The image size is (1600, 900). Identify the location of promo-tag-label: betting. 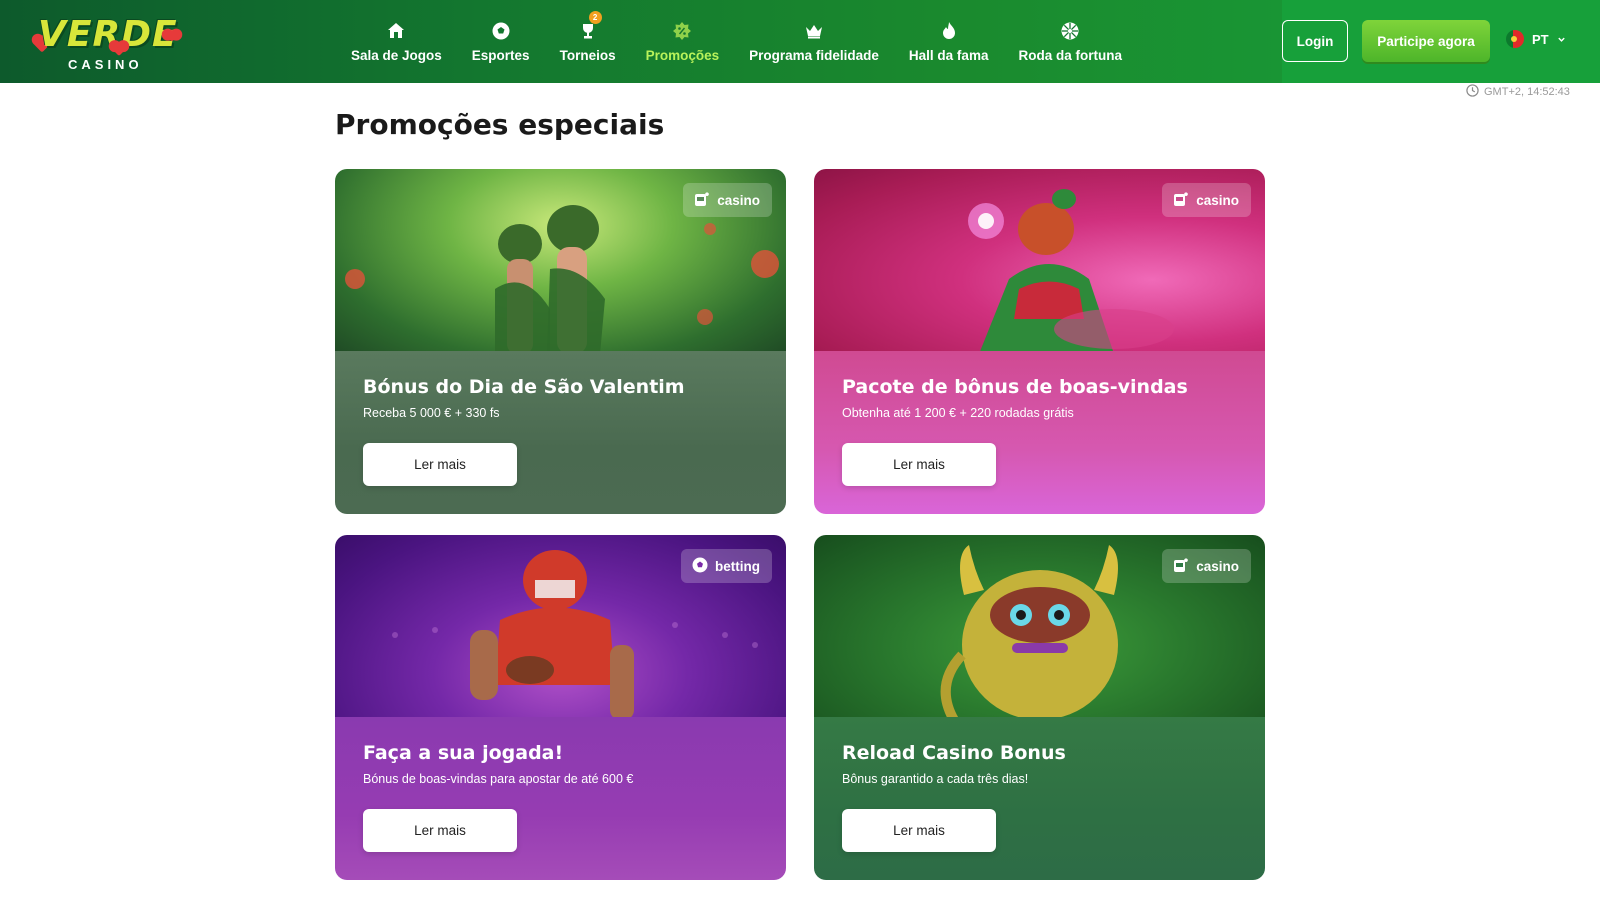
(737, 566).